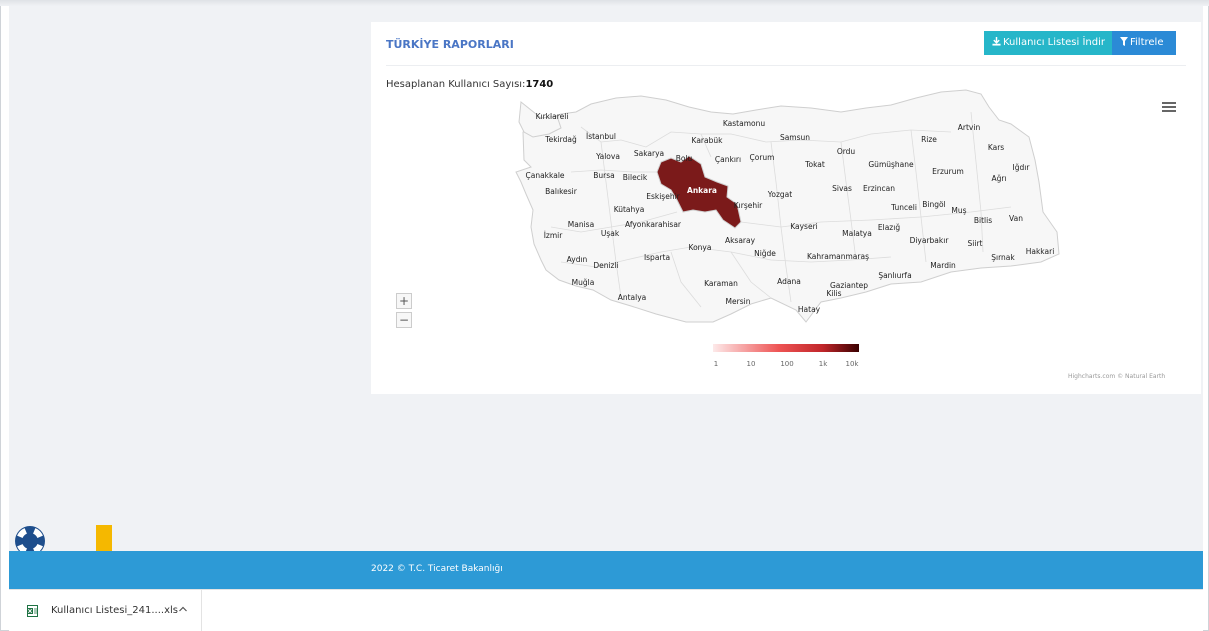 This screenshot has width=1209, height=631. Describe the element at coordinates (583, 282) in the screenshot. I see `label-mugla: Muğla` at that location.